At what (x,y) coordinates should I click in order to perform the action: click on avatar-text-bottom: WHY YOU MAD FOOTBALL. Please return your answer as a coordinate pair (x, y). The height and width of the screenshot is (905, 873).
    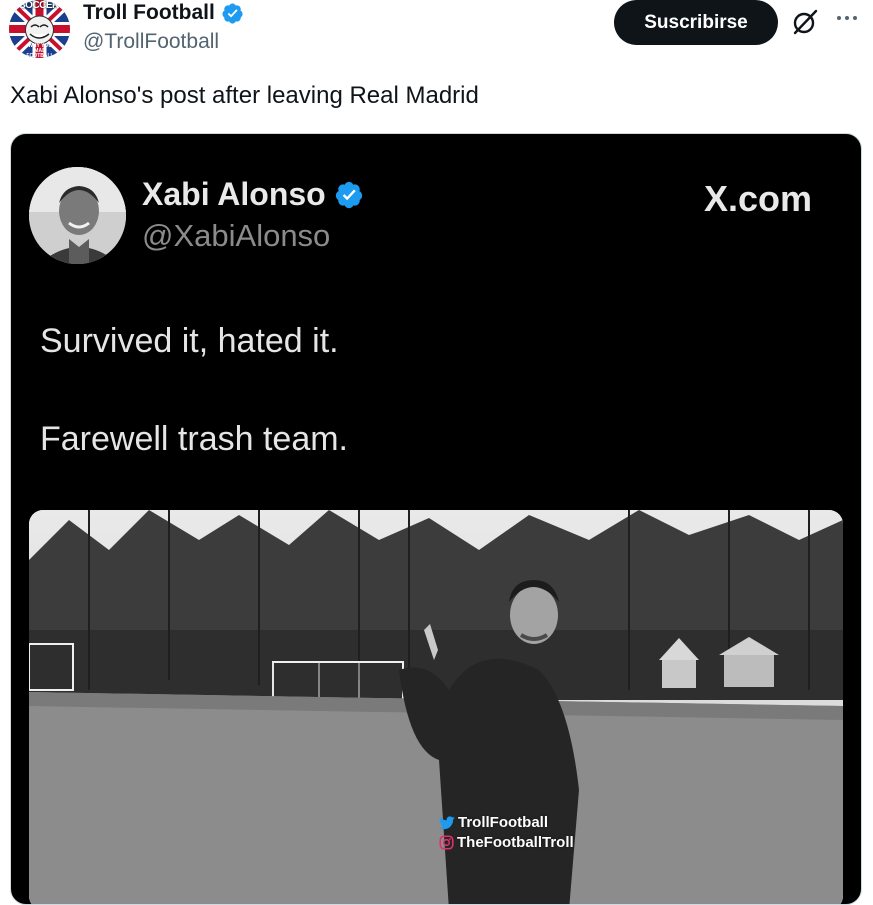
    Looking at the image, I should click on (40, 51).